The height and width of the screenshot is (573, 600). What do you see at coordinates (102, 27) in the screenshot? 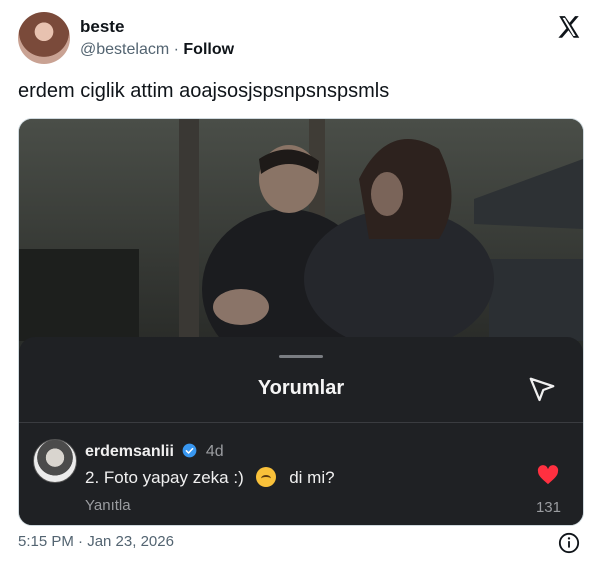
I see `author-name: beste` at bounding box center [102, 27].